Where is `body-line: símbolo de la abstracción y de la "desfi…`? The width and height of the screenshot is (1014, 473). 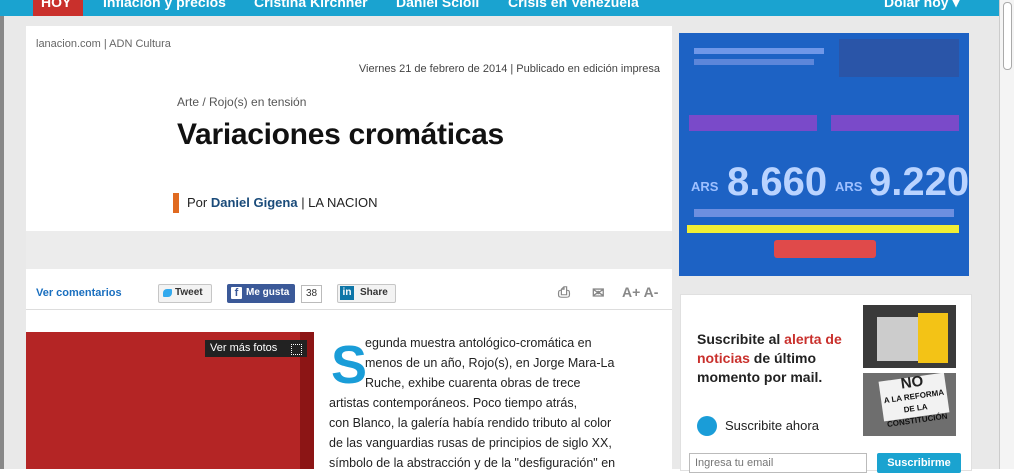
body-line: símbolo de la abstracción y de la "desfi… is located at coordinates (472, 463).